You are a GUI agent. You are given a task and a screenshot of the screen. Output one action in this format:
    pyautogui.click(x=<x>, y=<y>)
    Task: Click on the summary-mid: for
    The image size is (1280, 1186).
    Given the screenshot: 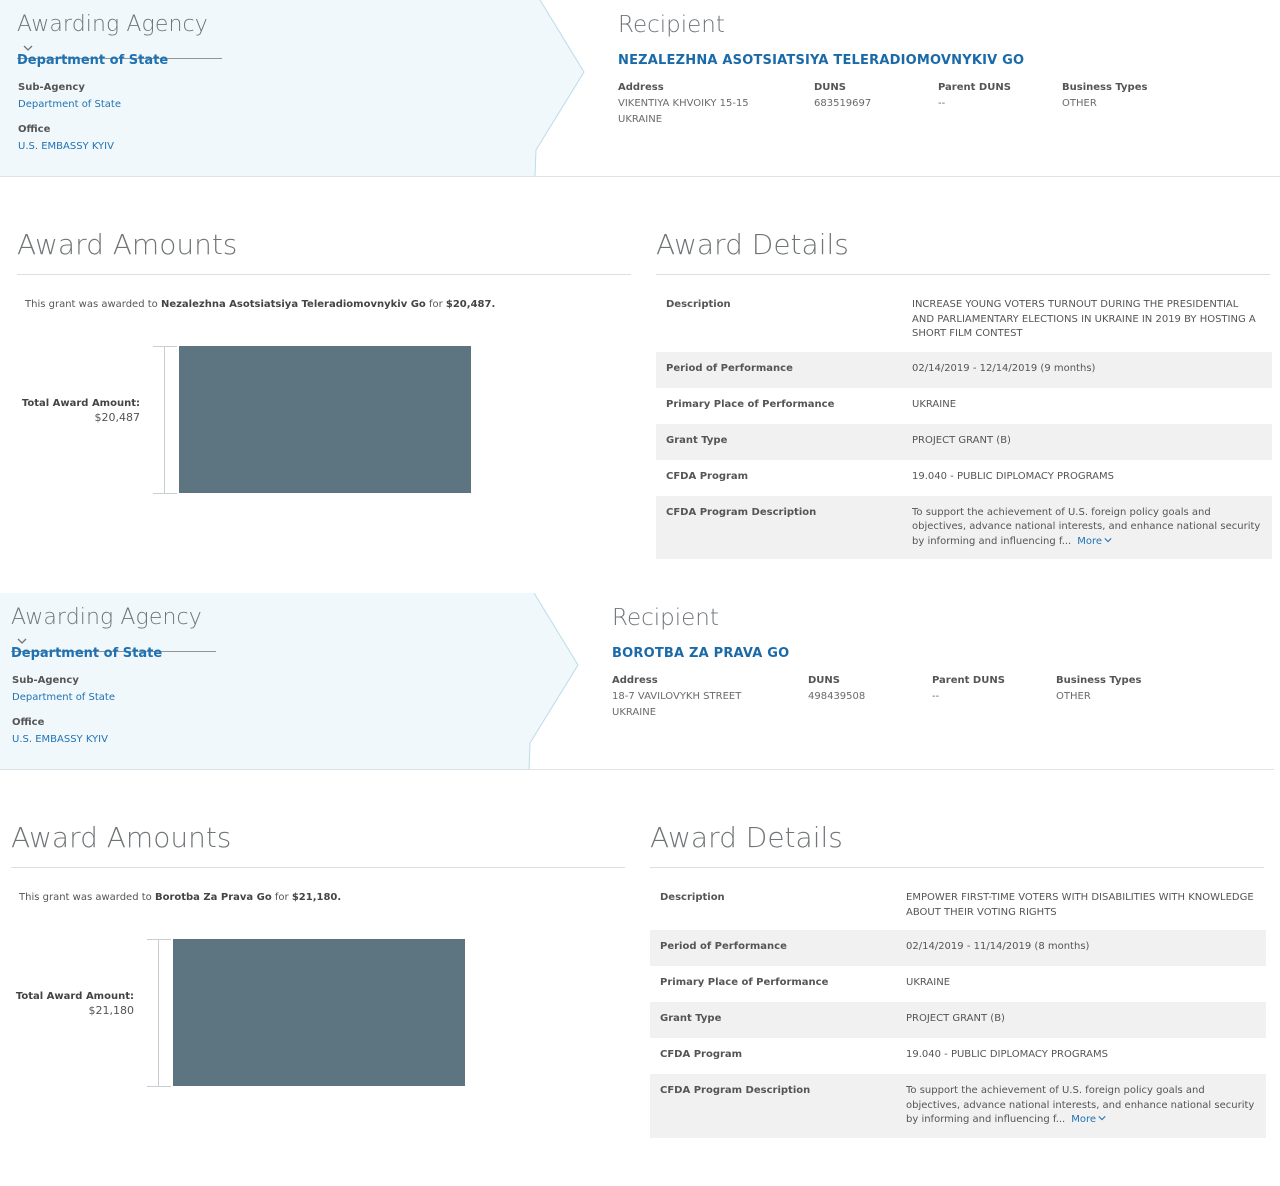 What is the action you would take?
    pyautogui.click(x=435, y=304)
    